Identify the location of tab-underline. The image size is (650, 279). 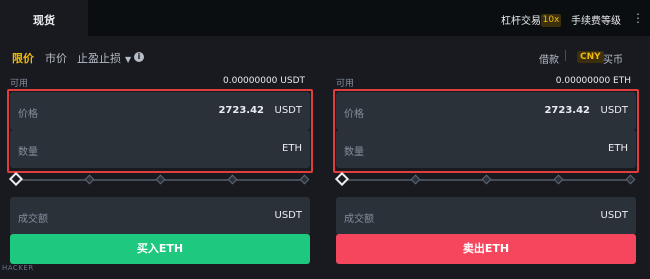
(44, 35).